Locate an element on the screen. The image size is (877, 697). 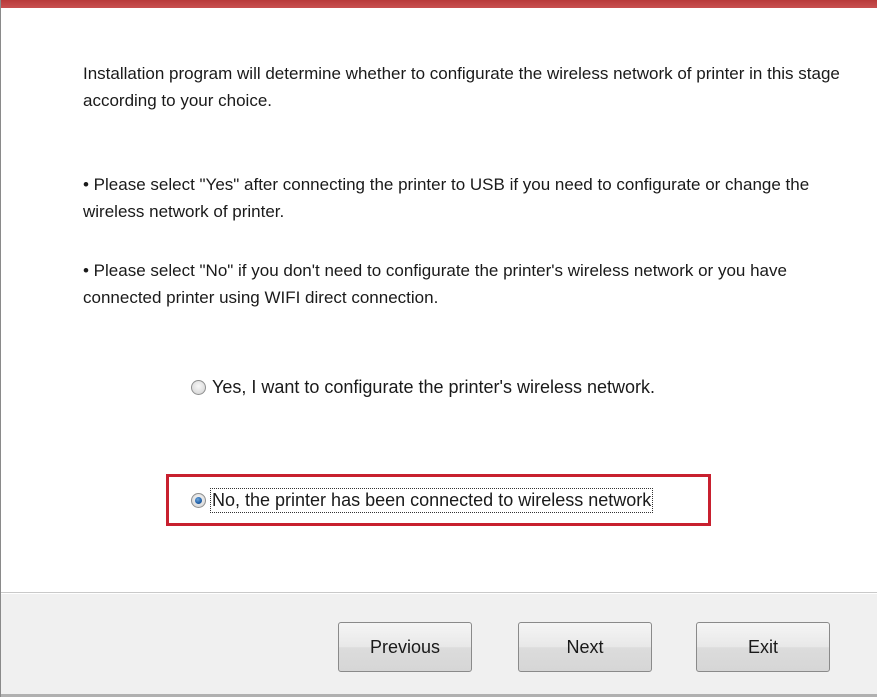
radio-unchecked-icon is located at coordinates (198, 387).